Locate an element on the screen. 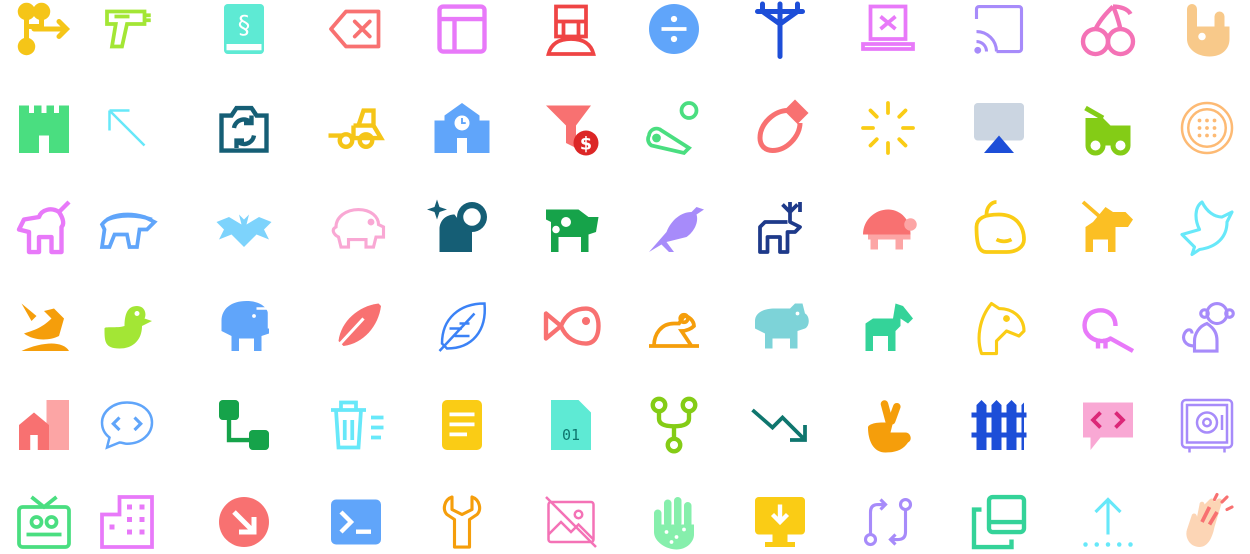 This screenshot has width=1250, height=554. unicorn-icon is located at coordinates (44, 227).